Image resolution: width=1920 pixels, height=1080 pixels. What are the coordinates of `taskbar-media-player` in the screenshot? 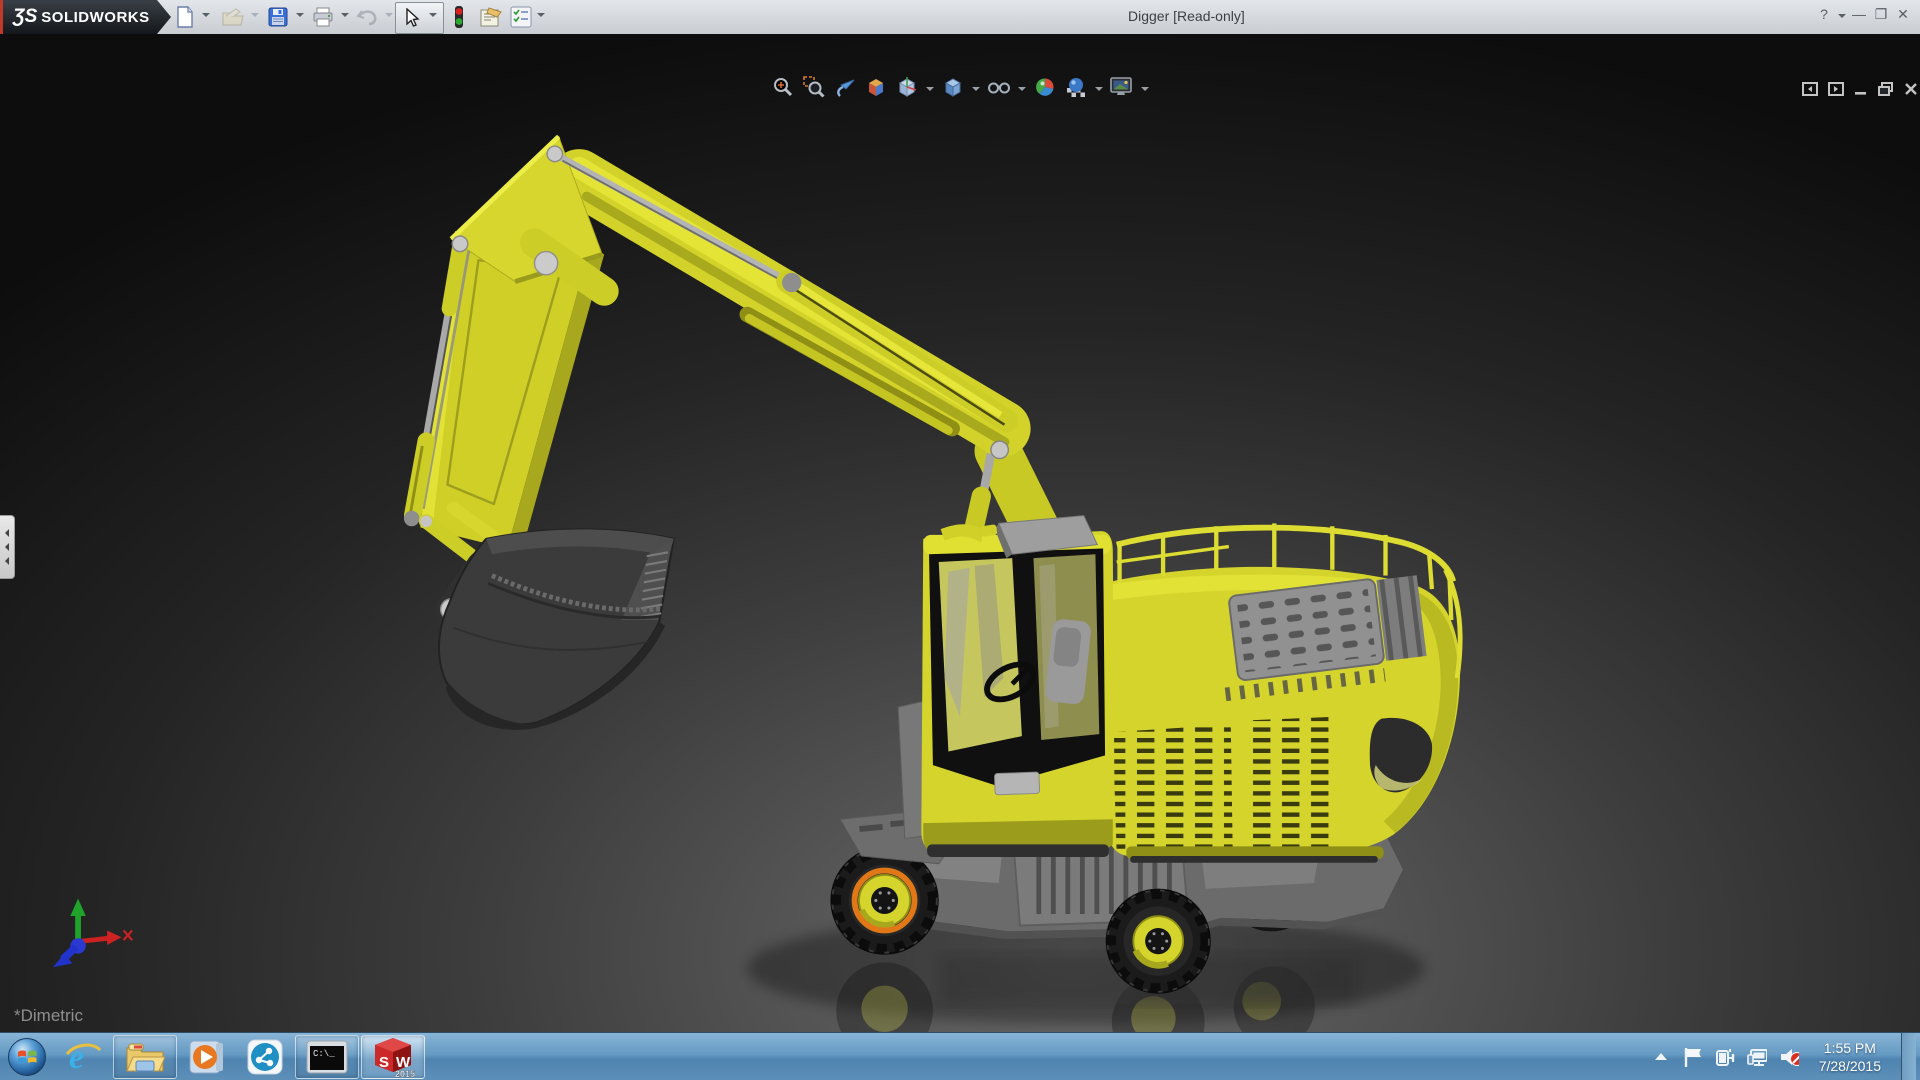 It's located at (207, 1057).